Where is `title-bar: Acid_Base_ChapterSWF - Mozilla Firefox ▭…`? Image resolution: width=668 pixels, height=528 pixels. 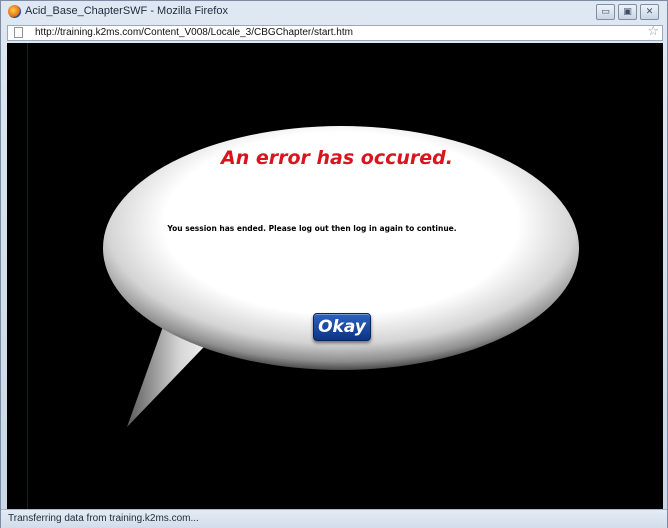
title-bar: Acid_Base_ChapterSWF - Mozilla Firefox ▭… is located at coordinates (334, 12).